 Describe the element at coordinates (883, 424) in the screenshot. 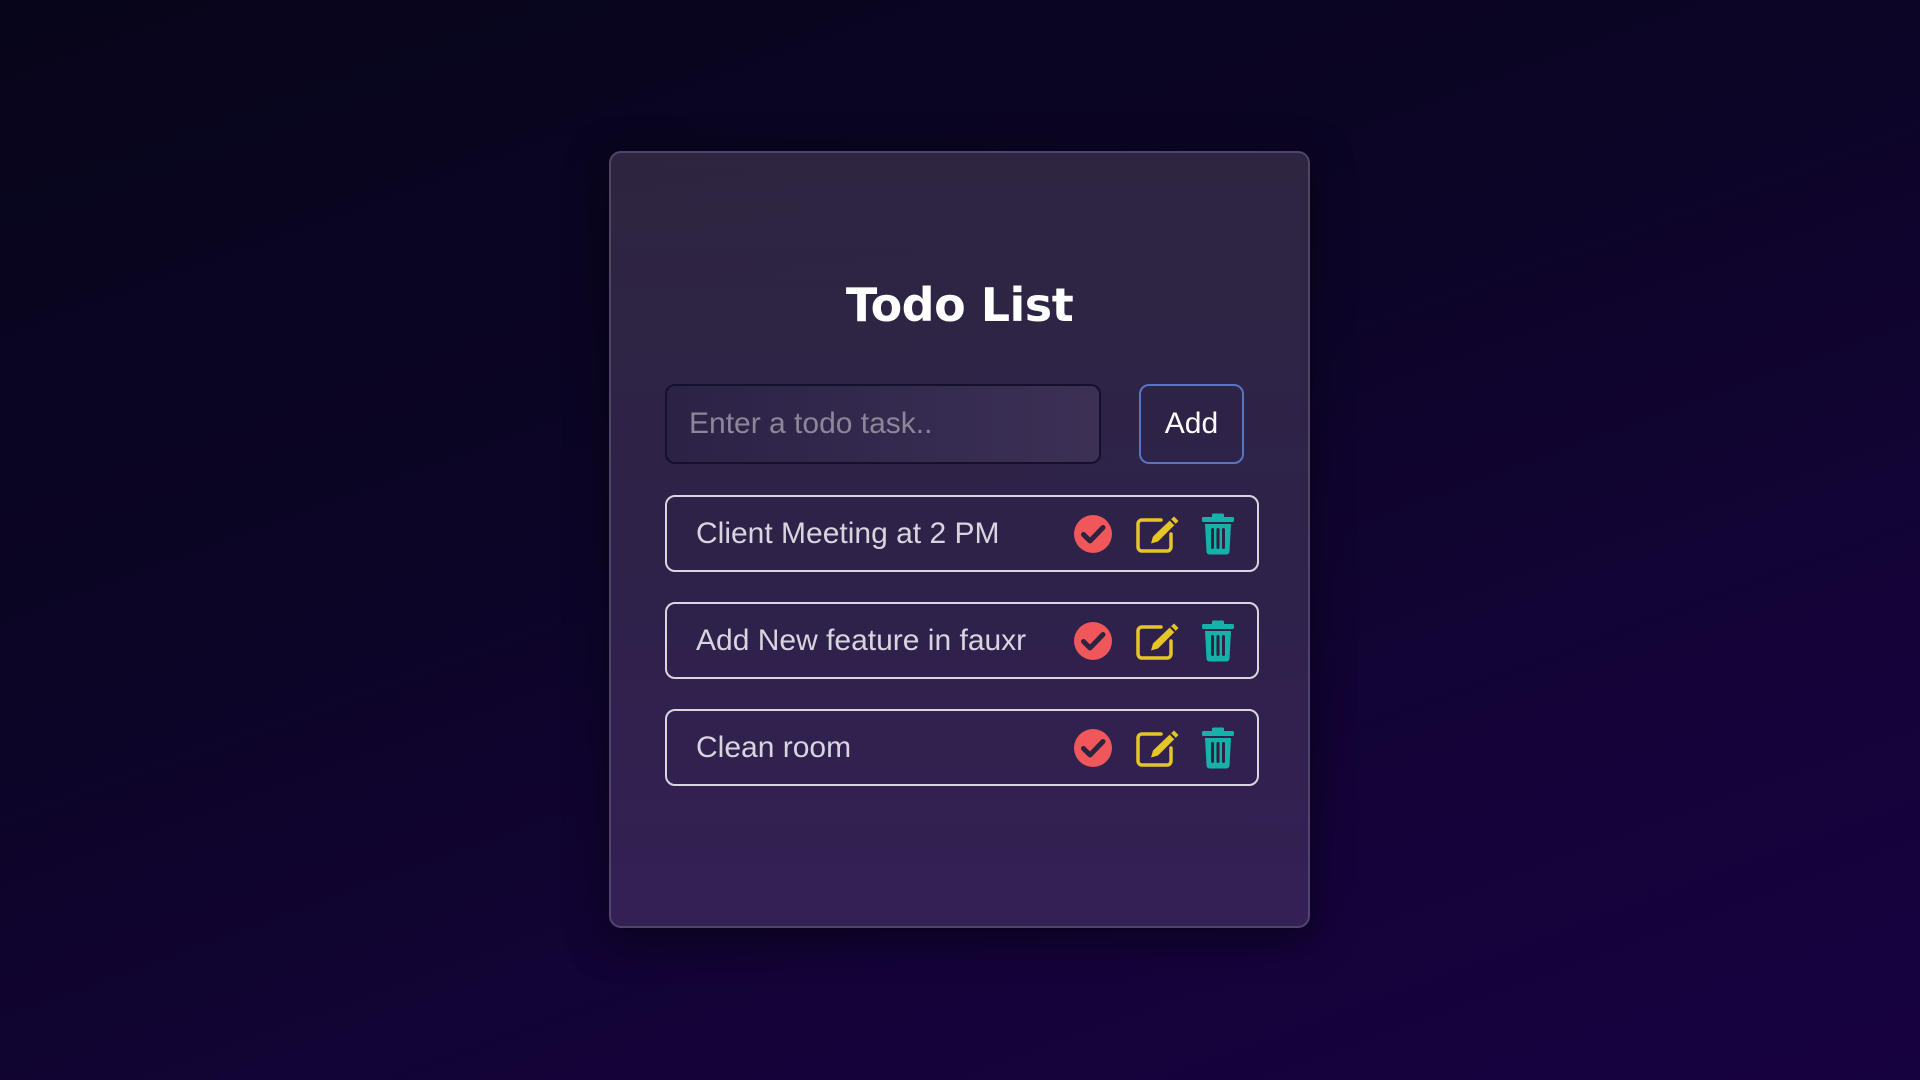

I see `todo-input` at that location.